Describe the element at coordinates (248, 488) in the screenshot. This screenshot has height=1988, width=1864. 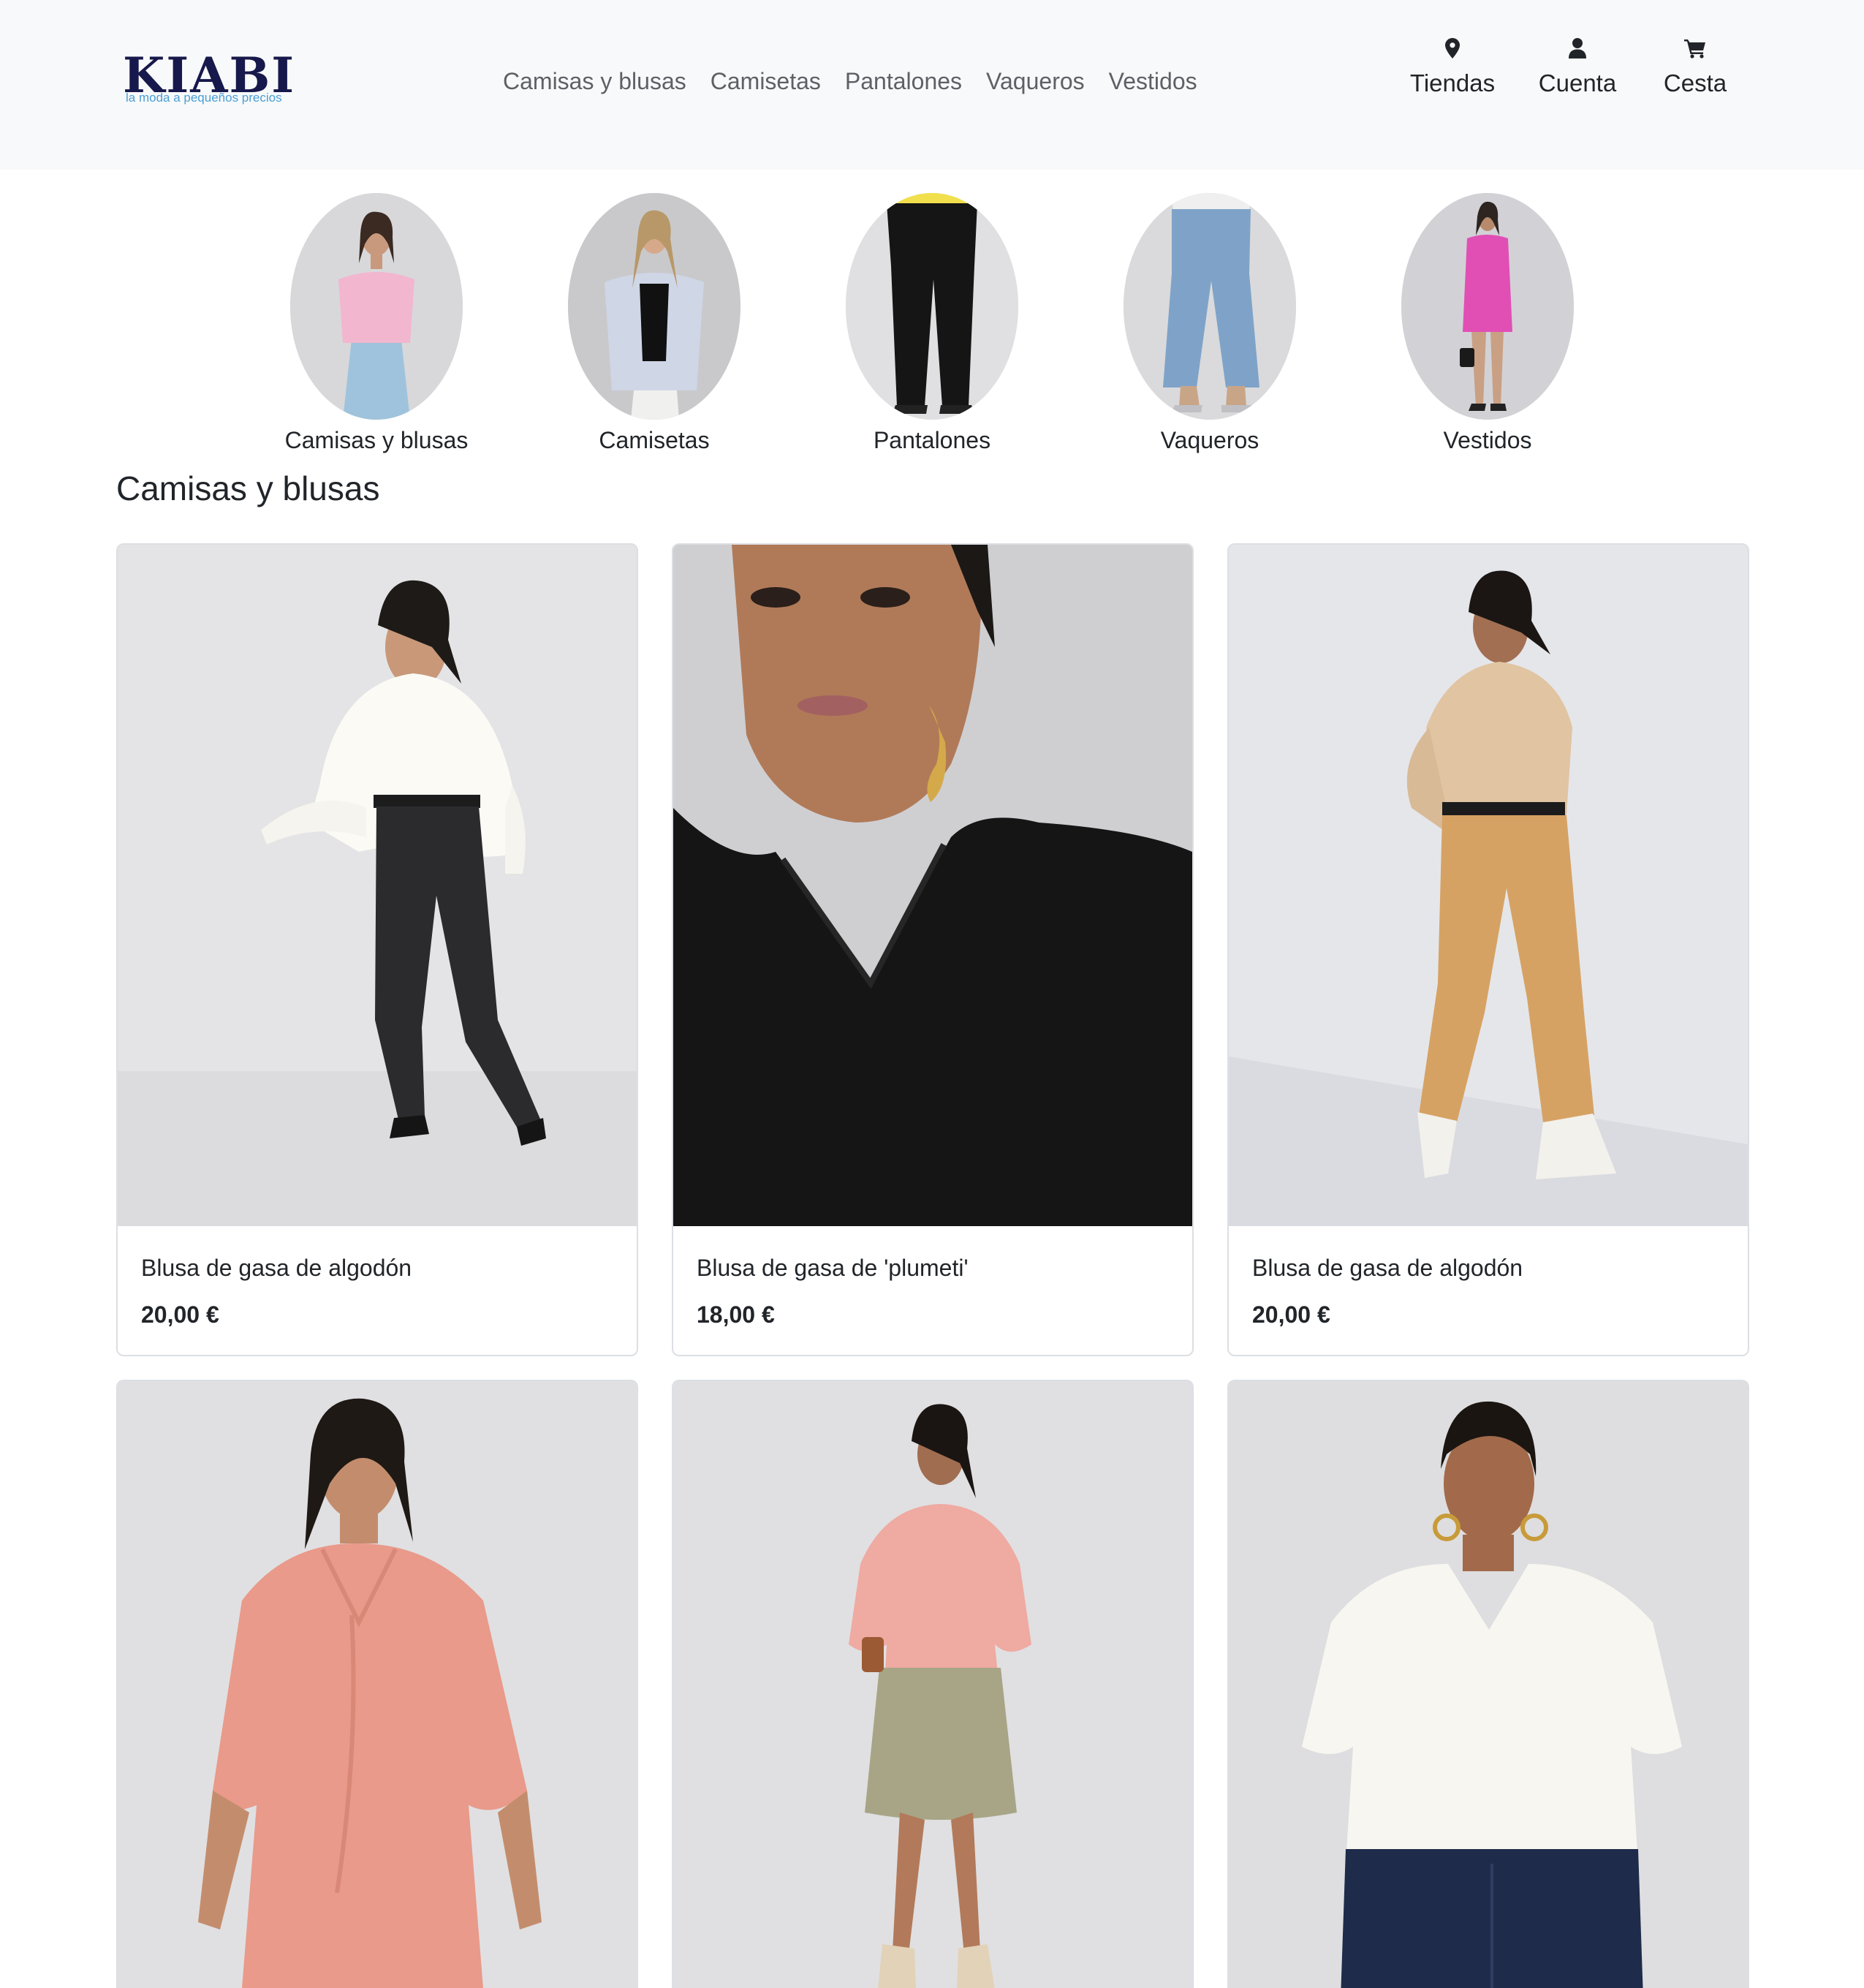
I see `section-title: Camisas y blusas` at that location.